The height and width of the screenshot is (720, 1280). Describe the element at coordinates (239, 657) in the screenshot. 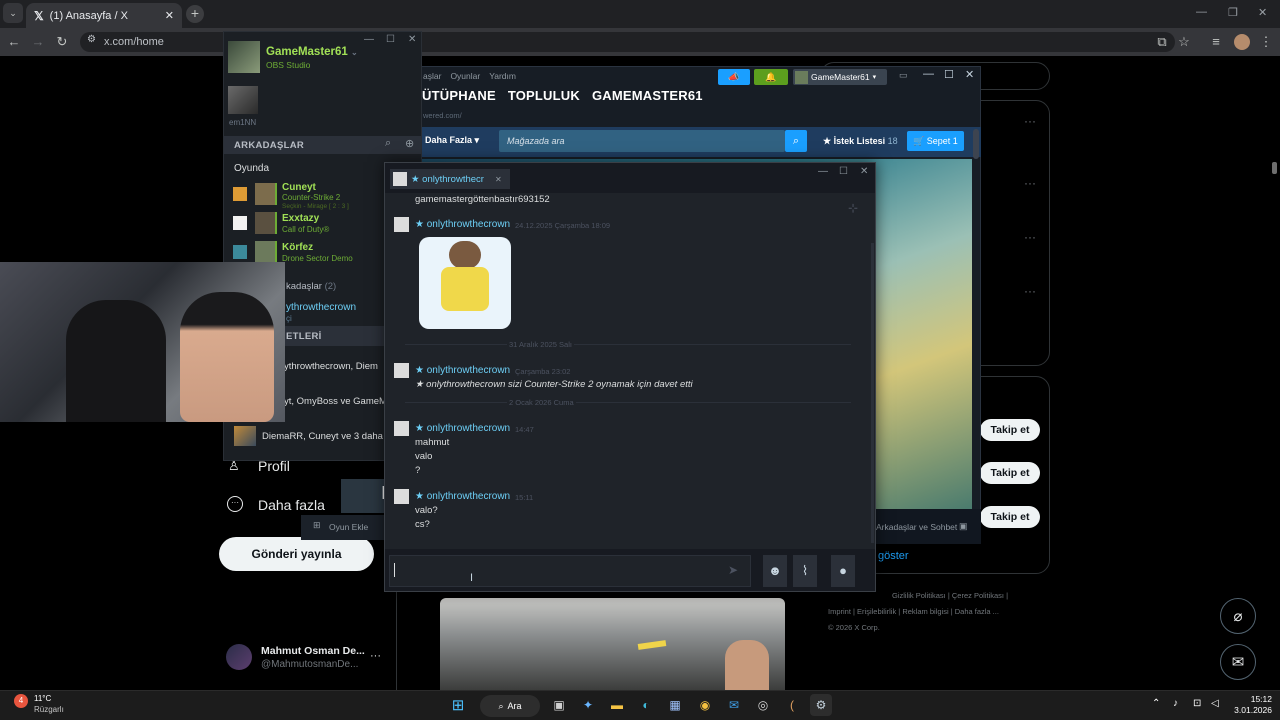

I see `user-avatar` at that location.